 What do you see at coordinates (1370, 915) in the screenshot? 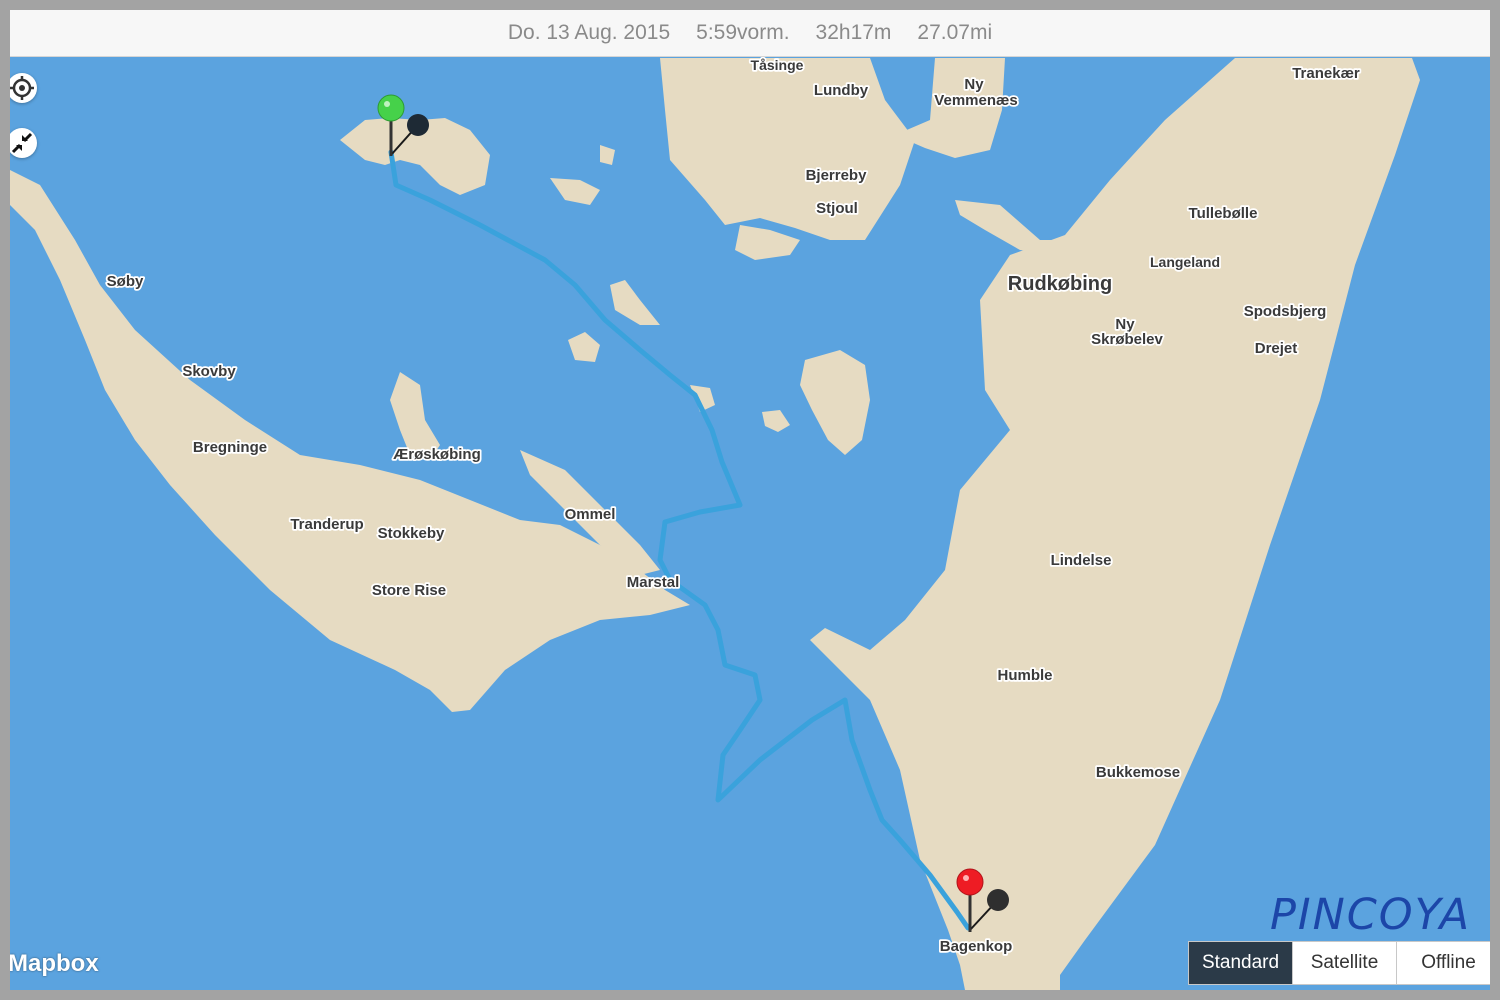
I see `pincoya-watermark: PINCOYA` at bounding box center [1370, 915].